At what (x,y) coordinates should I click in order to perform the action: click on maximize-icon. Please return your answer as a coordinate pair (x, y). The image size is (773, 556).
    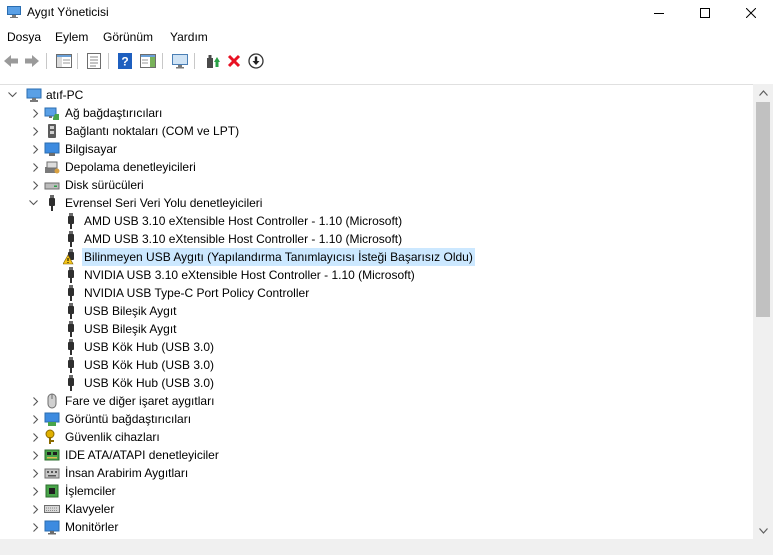
    Looking at the image, I should click on (705, 13).